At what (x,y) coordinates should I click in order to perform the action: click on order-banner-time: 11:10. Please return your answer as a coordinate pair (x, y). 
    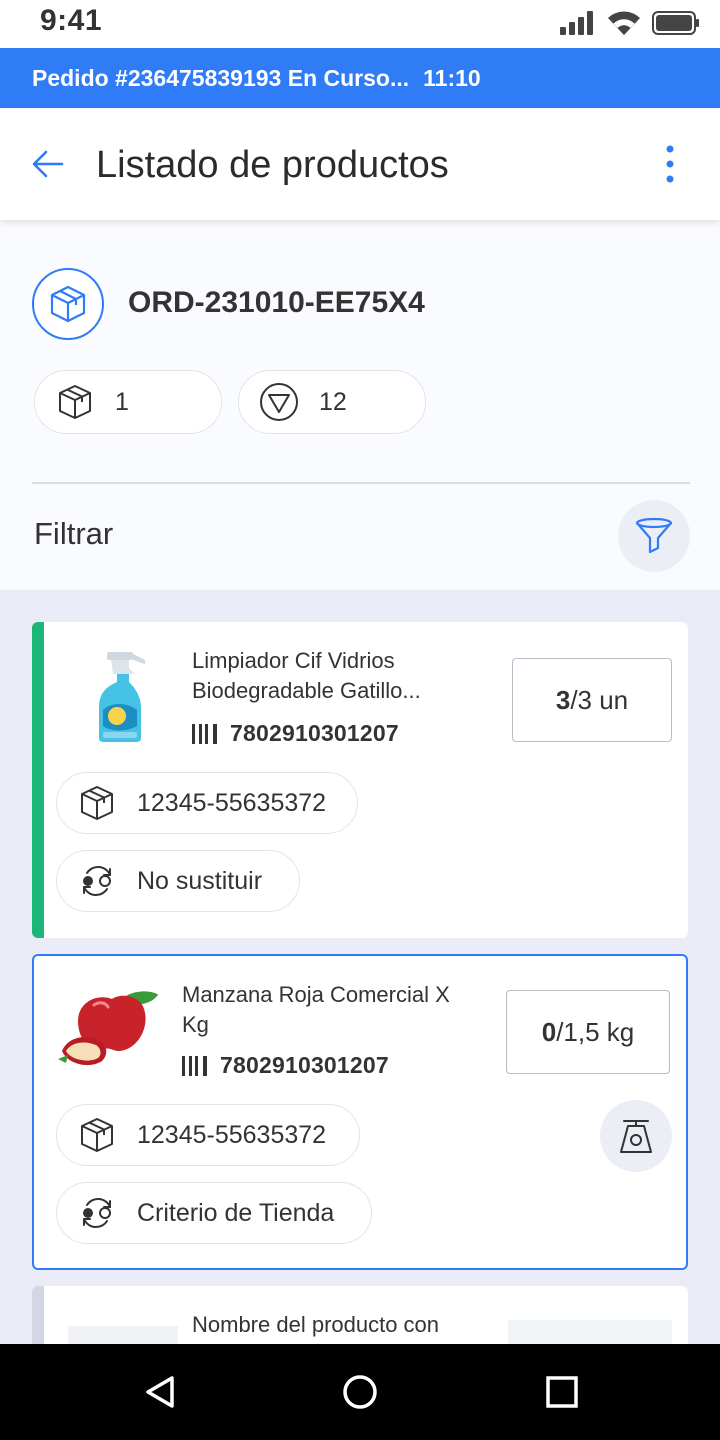
    Looking at the image, I should click on (452, 77).